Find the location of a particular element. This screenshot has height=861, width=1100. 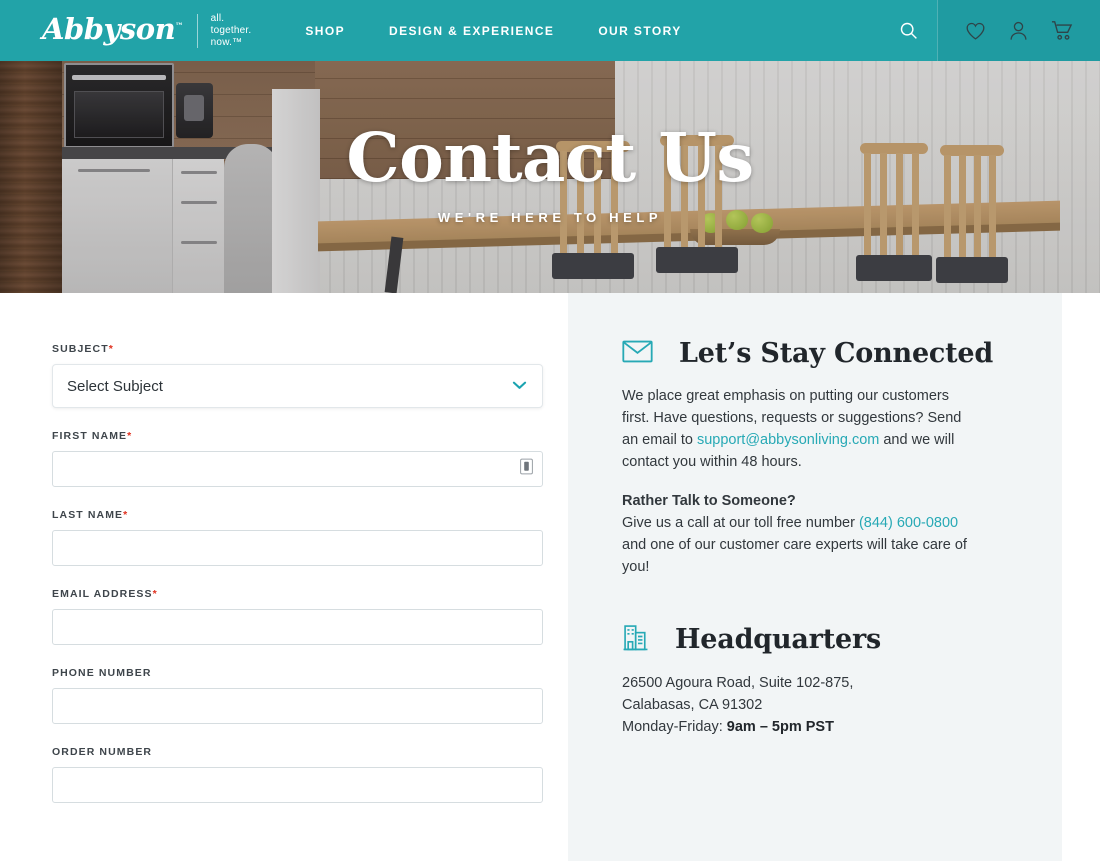

logo-tagline-line-2: together. is located at coordinates (231, 30).